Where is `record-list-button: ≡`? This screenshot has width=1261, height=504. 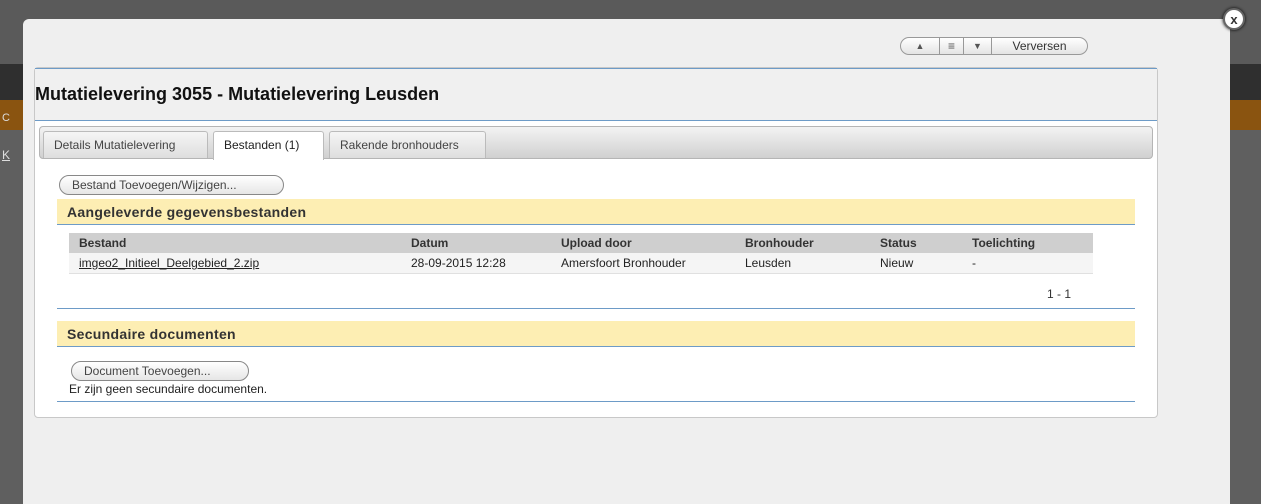 record-list-button: ≡ is located at coordinates (952, 46).